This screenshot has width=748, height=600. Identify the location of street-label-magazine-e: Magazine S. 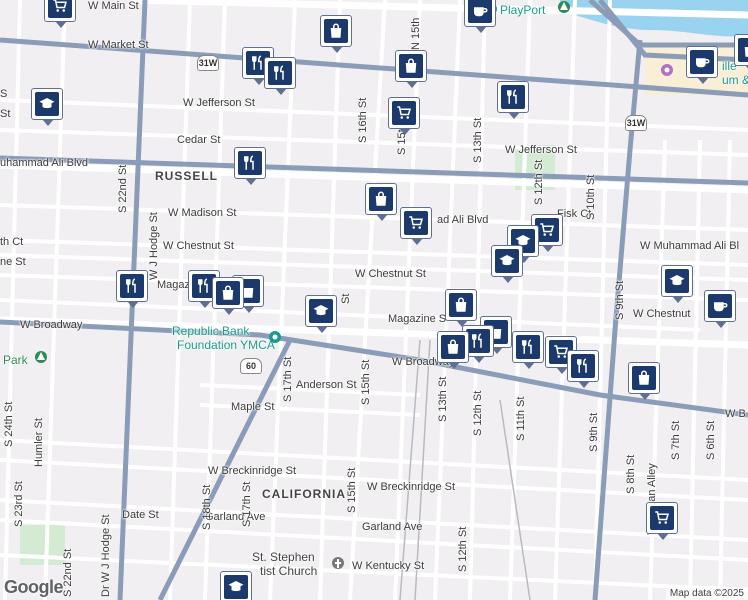
(417, 319).